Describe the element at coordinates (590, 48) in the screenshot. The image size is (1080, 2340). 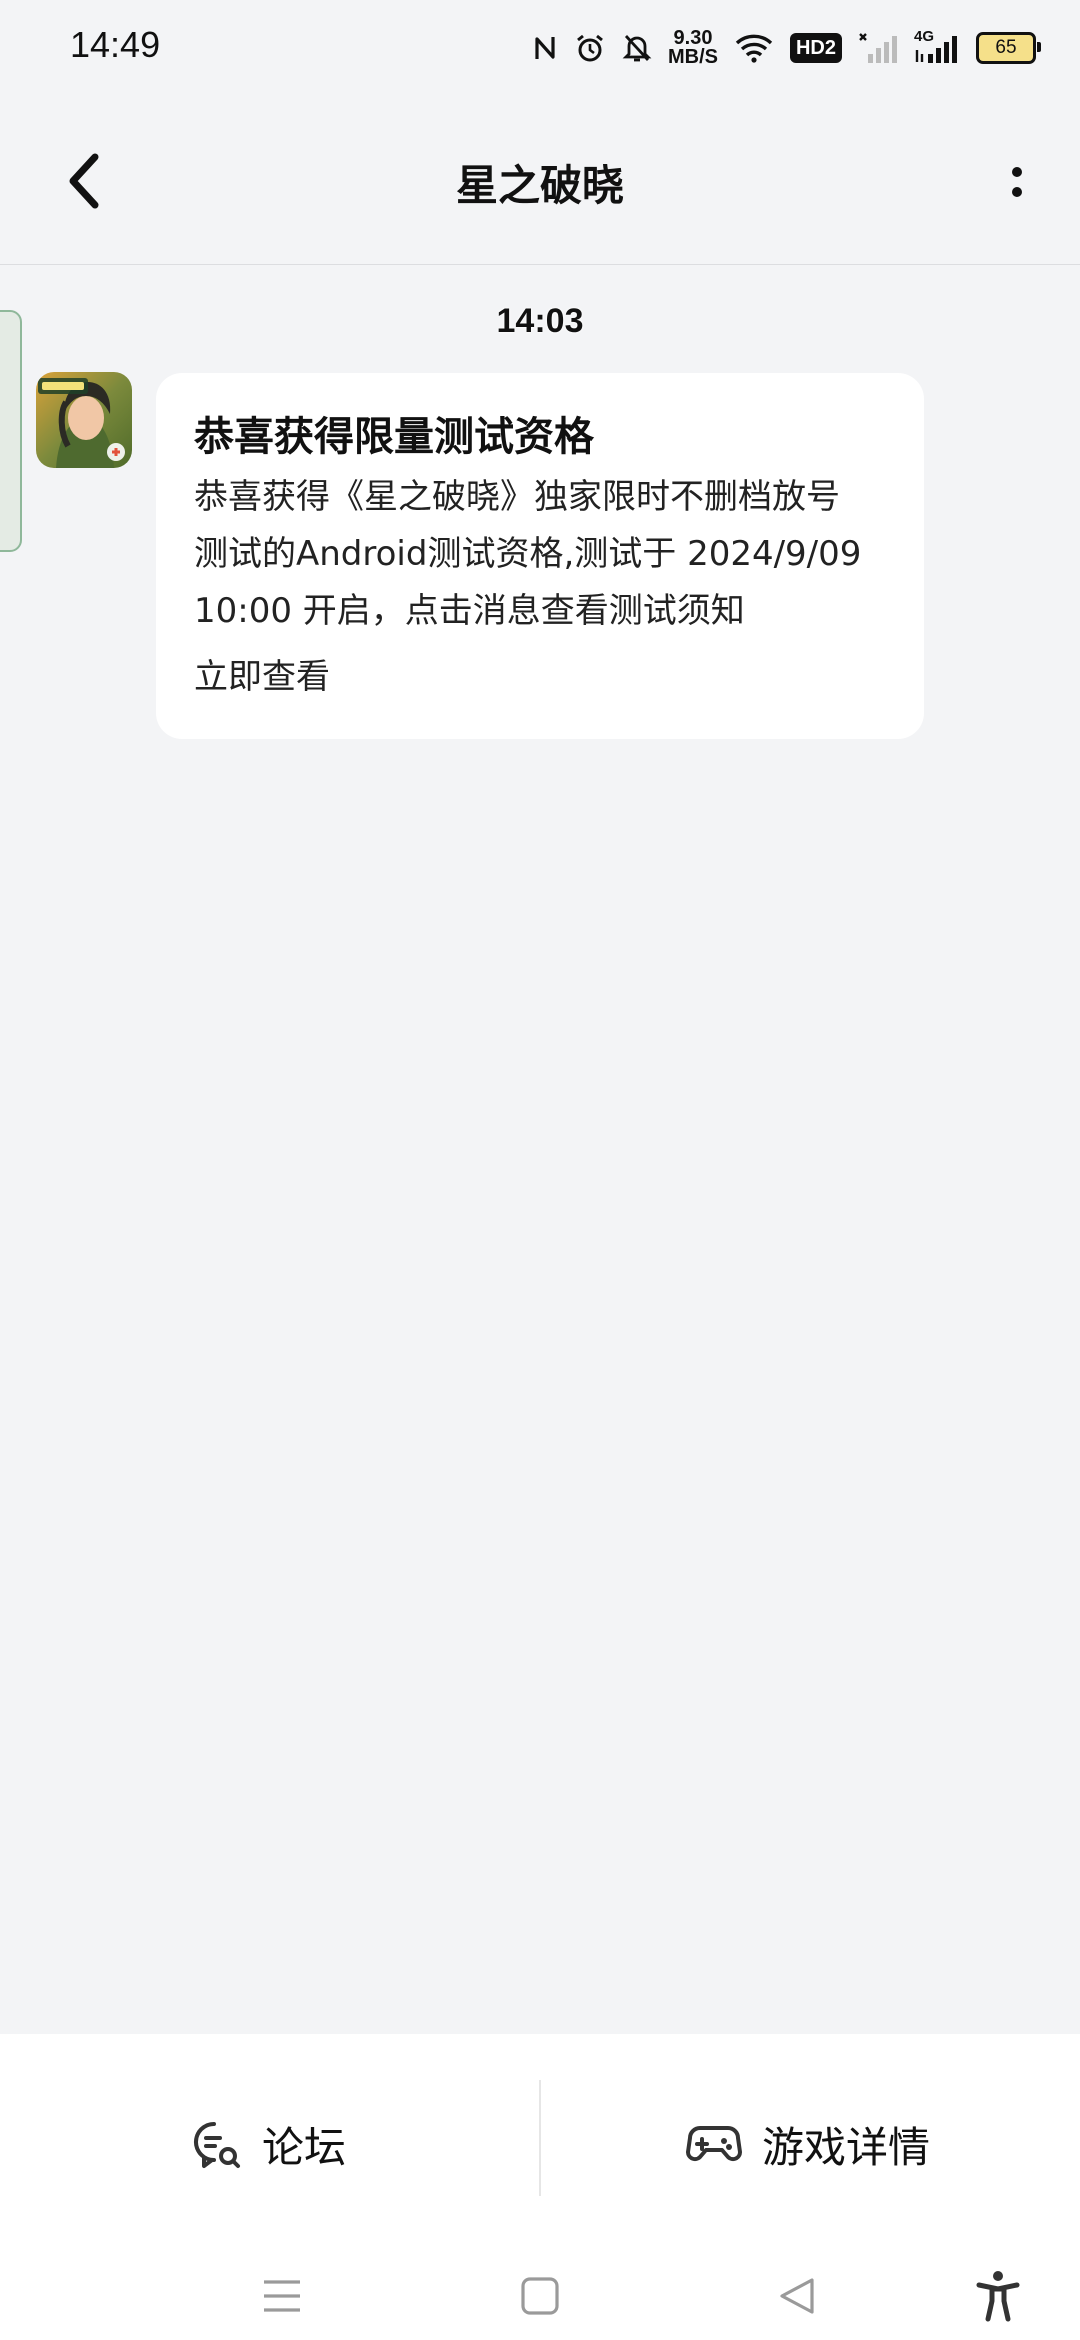
I see `alarm-icon` at that location.